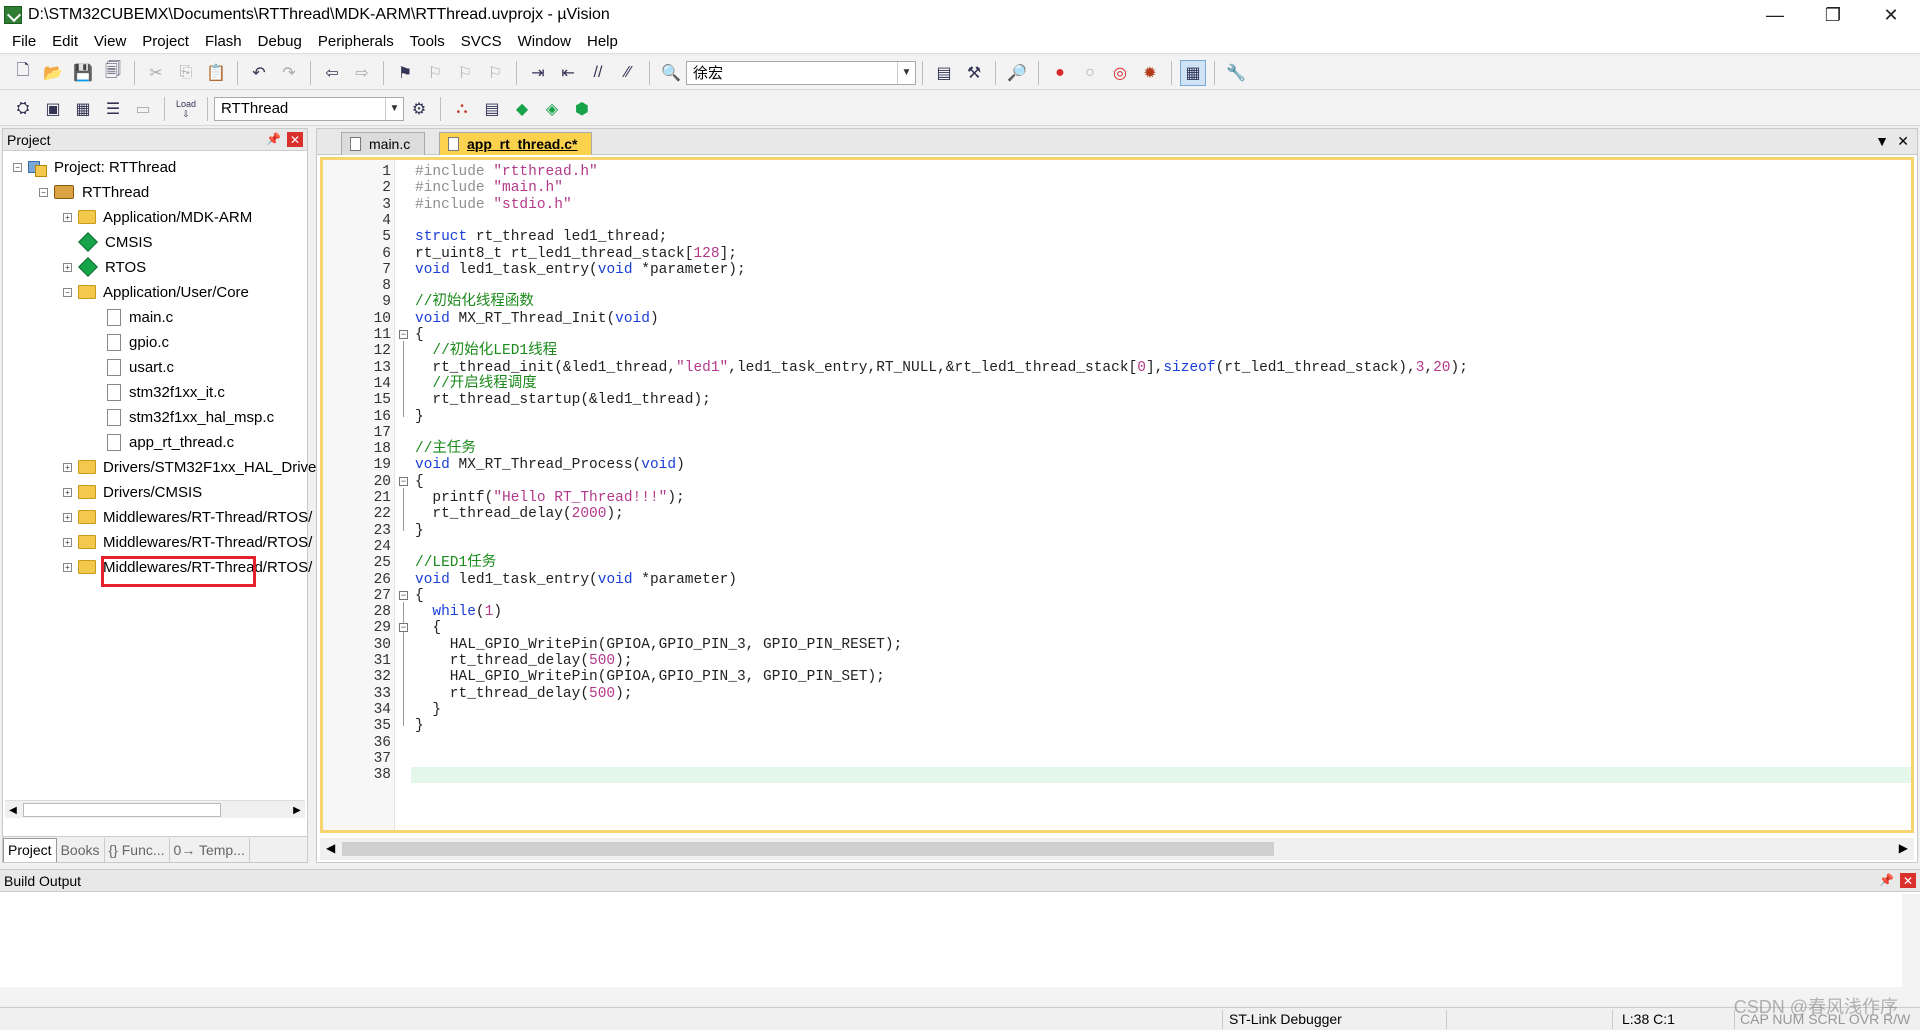 Image resolution: width=1920 pixels, height=1030 pixels. I want to click on target-options-icon: ⚙, so click(419, 109).